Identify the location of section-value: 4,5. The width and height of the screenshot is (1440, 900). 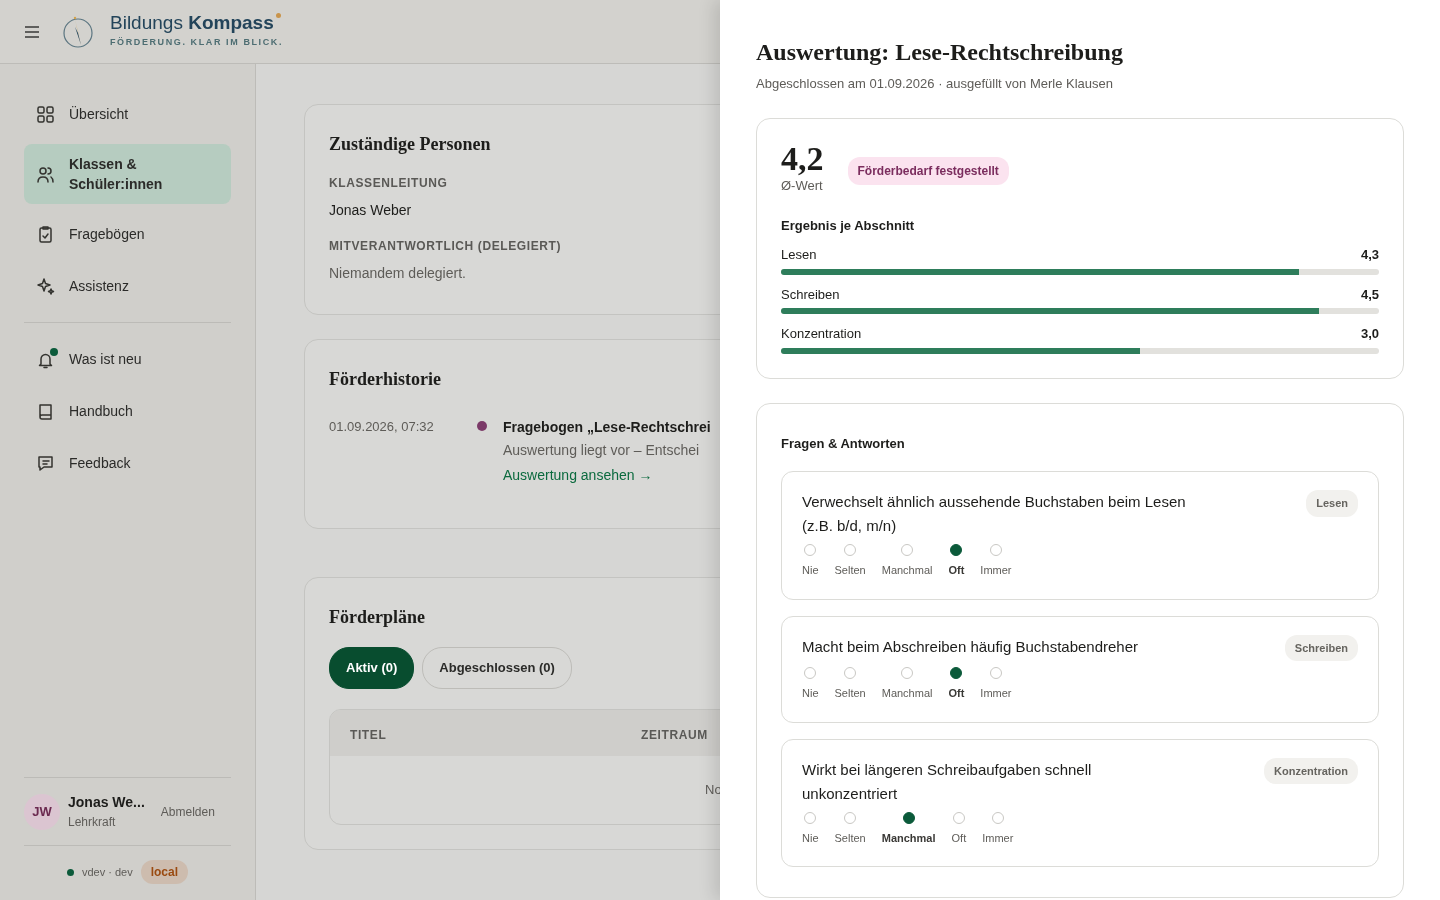
(1369, 294).